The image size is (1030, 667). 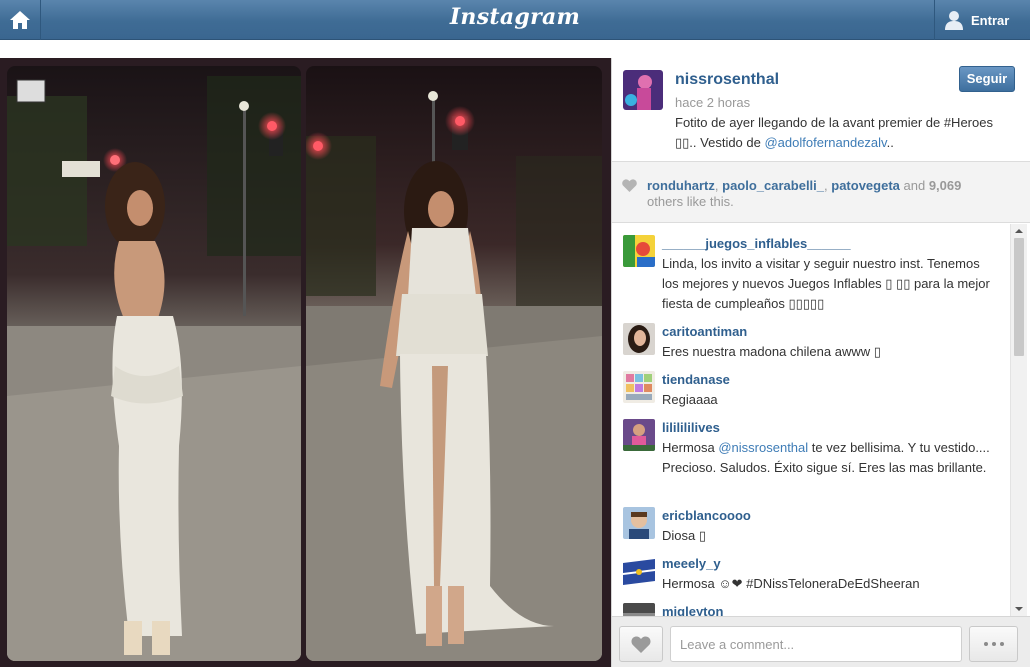 What do you see at coordinates (1018, 420) in the screenshot?
I see `comments-scrollbar` at bounding box center [1018, 420].